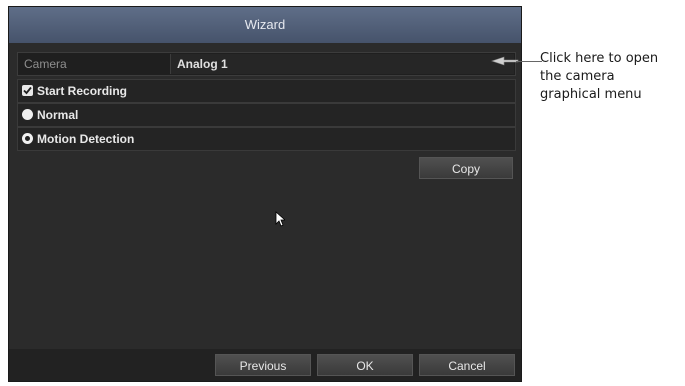 The image size is (685, 386). Describe the element at coordinates (280, 219) in the screenshot. I see `mouse-cursor-icon` at that location.